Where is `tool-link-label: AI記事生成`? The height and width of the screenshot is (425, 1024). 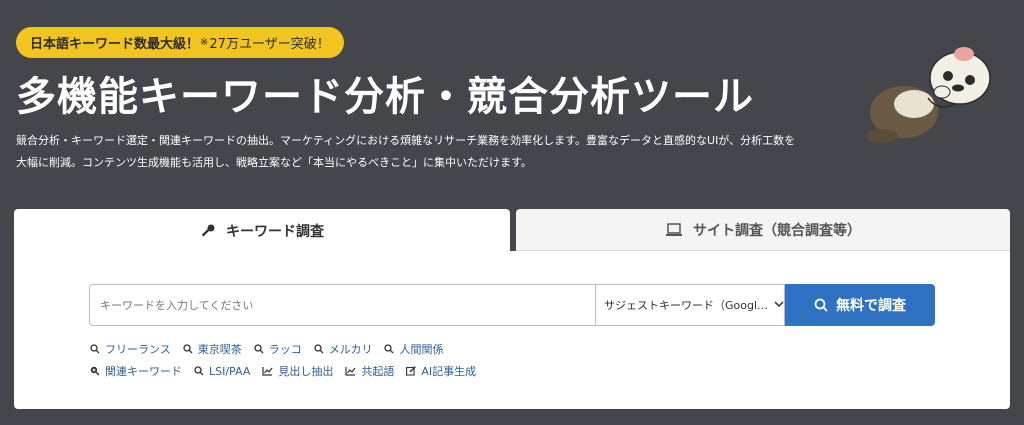
tool-link-label: AI記事生成 is located at coordinates (449, 371).